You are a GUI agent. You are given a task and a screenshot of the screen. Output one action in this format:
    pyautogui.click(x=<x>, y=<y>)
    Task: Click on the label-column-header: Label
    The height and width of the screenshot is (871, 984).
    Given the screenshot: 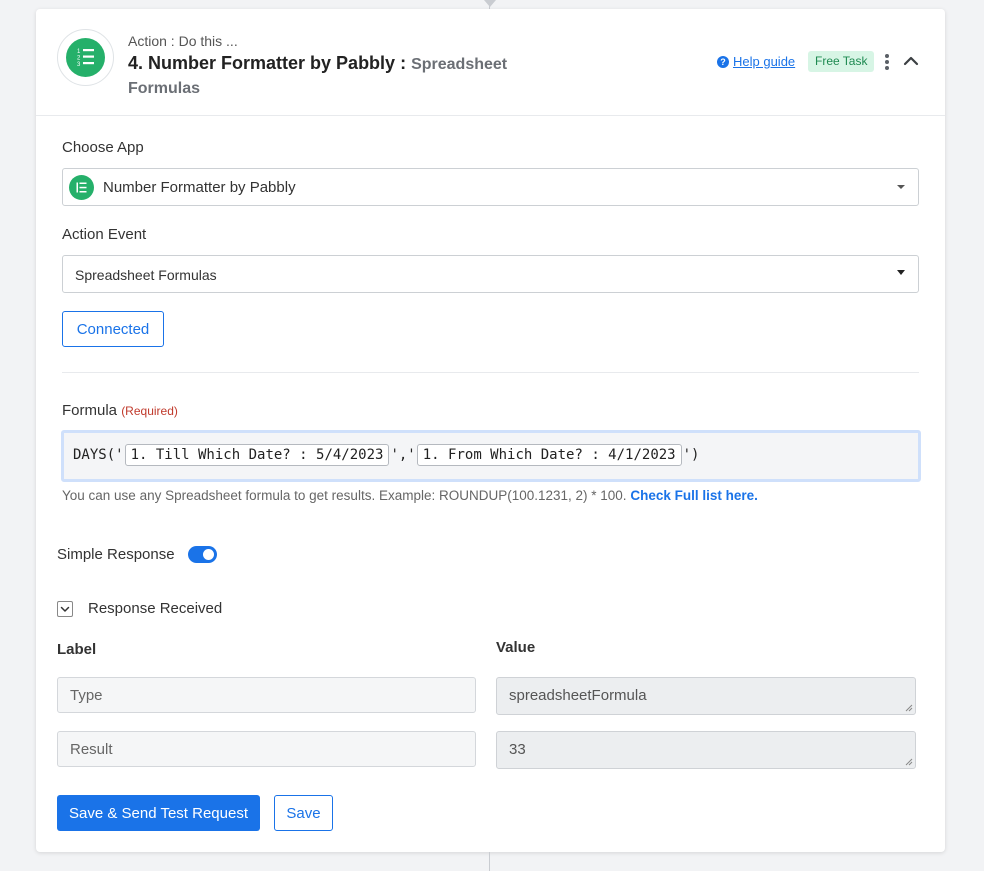 What is the action you would take?
    pyautogui.click(x=77, y=649)
    